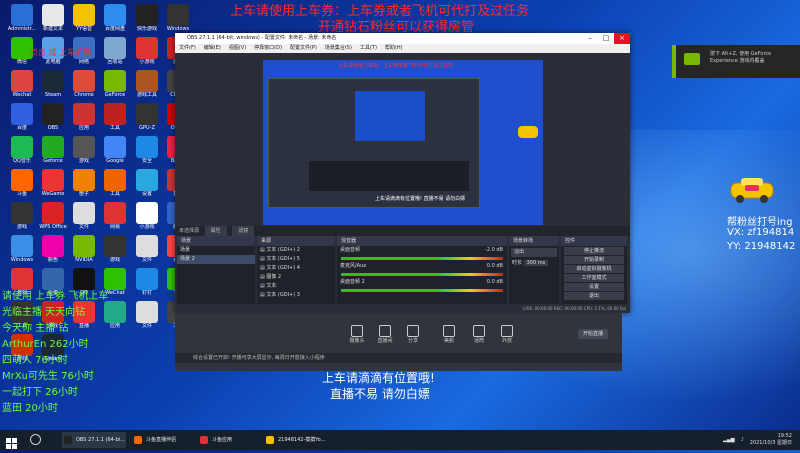 This screenshot has height=453, width=800. What do you see at coordinates (243, 231) in the screenshot?
I see `filters-button: 滤镜` at bounding box center [243, 231].